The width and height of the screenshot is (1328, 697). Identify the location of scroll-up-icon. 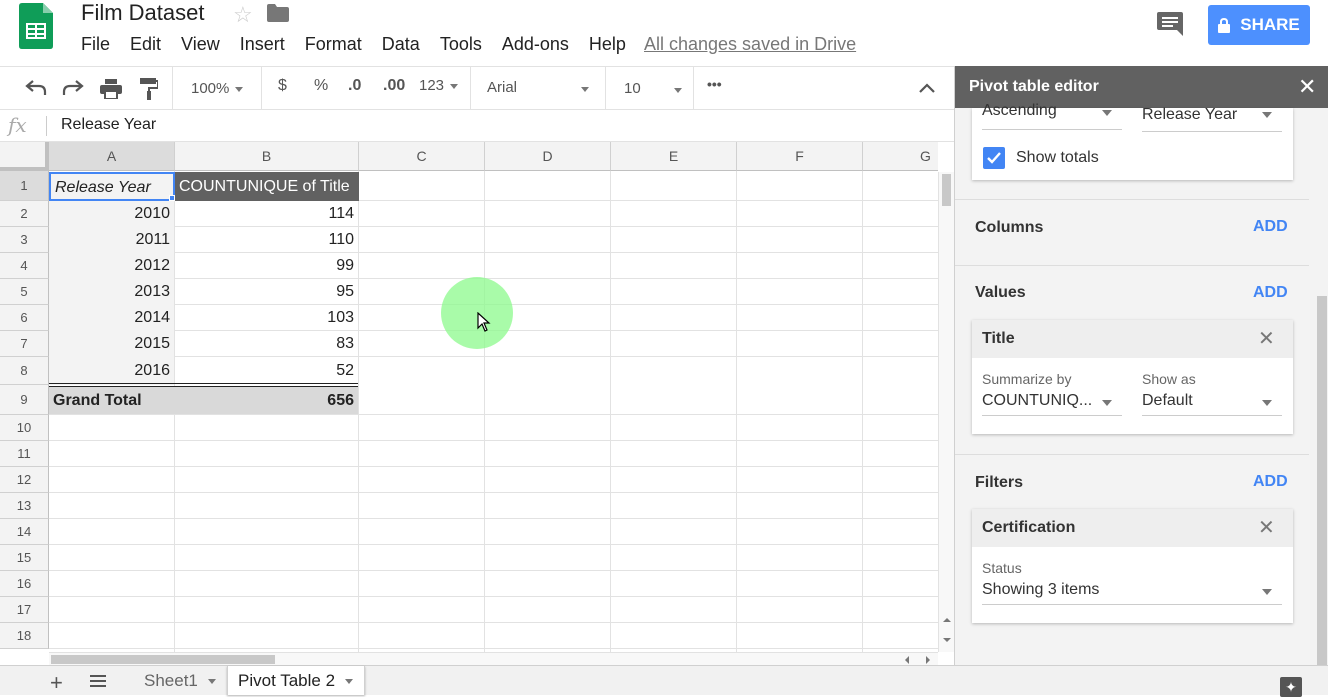
(947, 620).